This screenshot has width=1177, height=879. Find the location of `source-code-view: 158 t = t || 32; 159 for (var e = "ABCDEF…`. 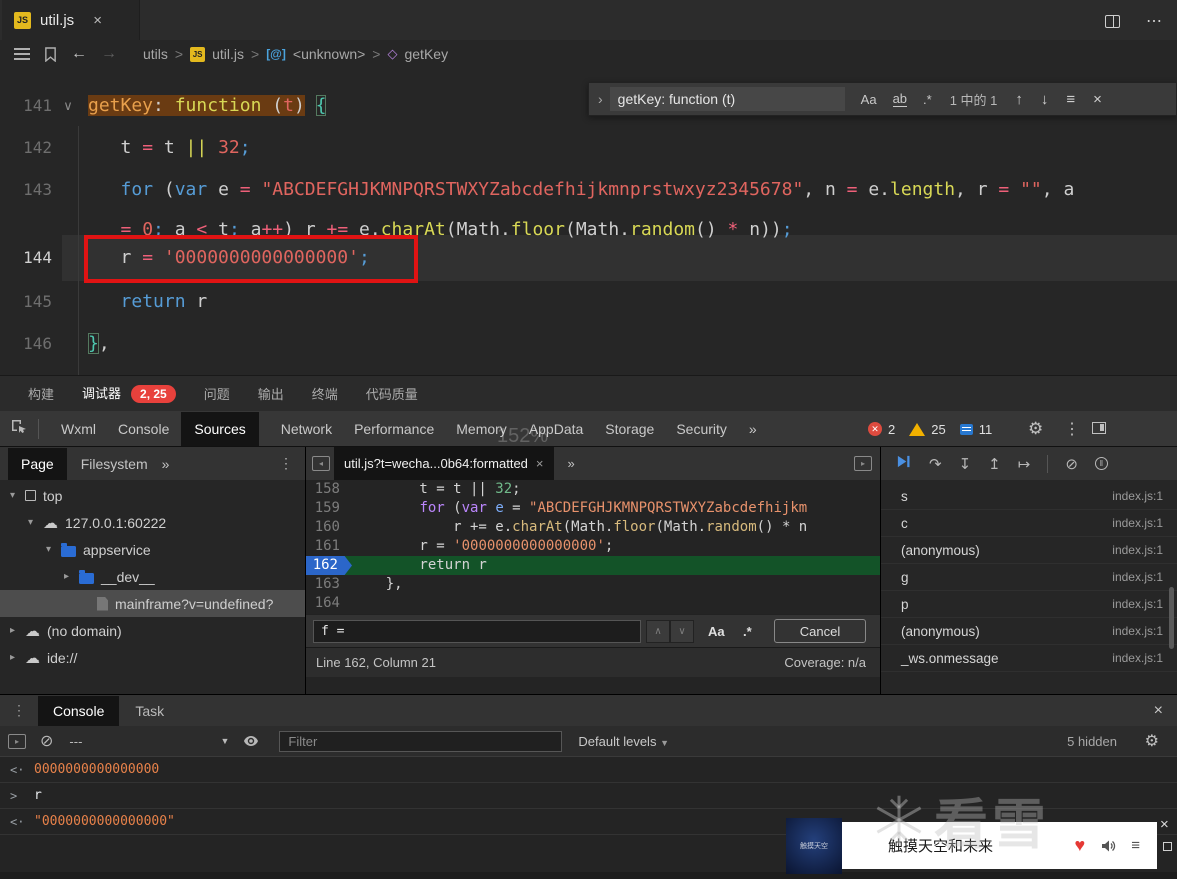

source-code-view: 158 t = t || 32; 159 for (var e = "ABCDEF… is located at coordinates (593, 546).